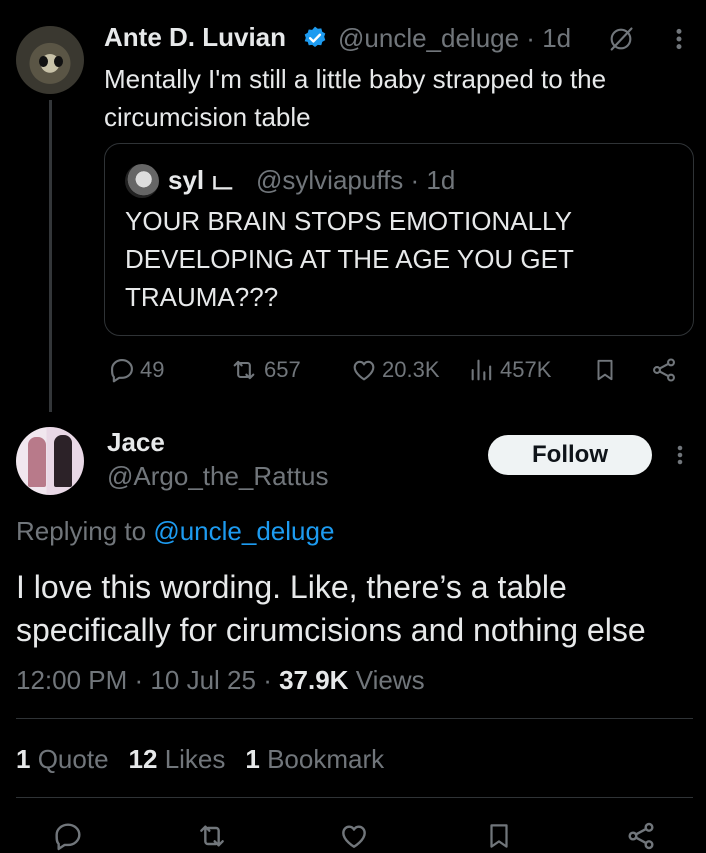 This screenshot has height=853, width=706. What do you see at coordinates (85, 531) in the screenshot?
I see `replying-prefix: Replying to` at bounding box center [85, 531].